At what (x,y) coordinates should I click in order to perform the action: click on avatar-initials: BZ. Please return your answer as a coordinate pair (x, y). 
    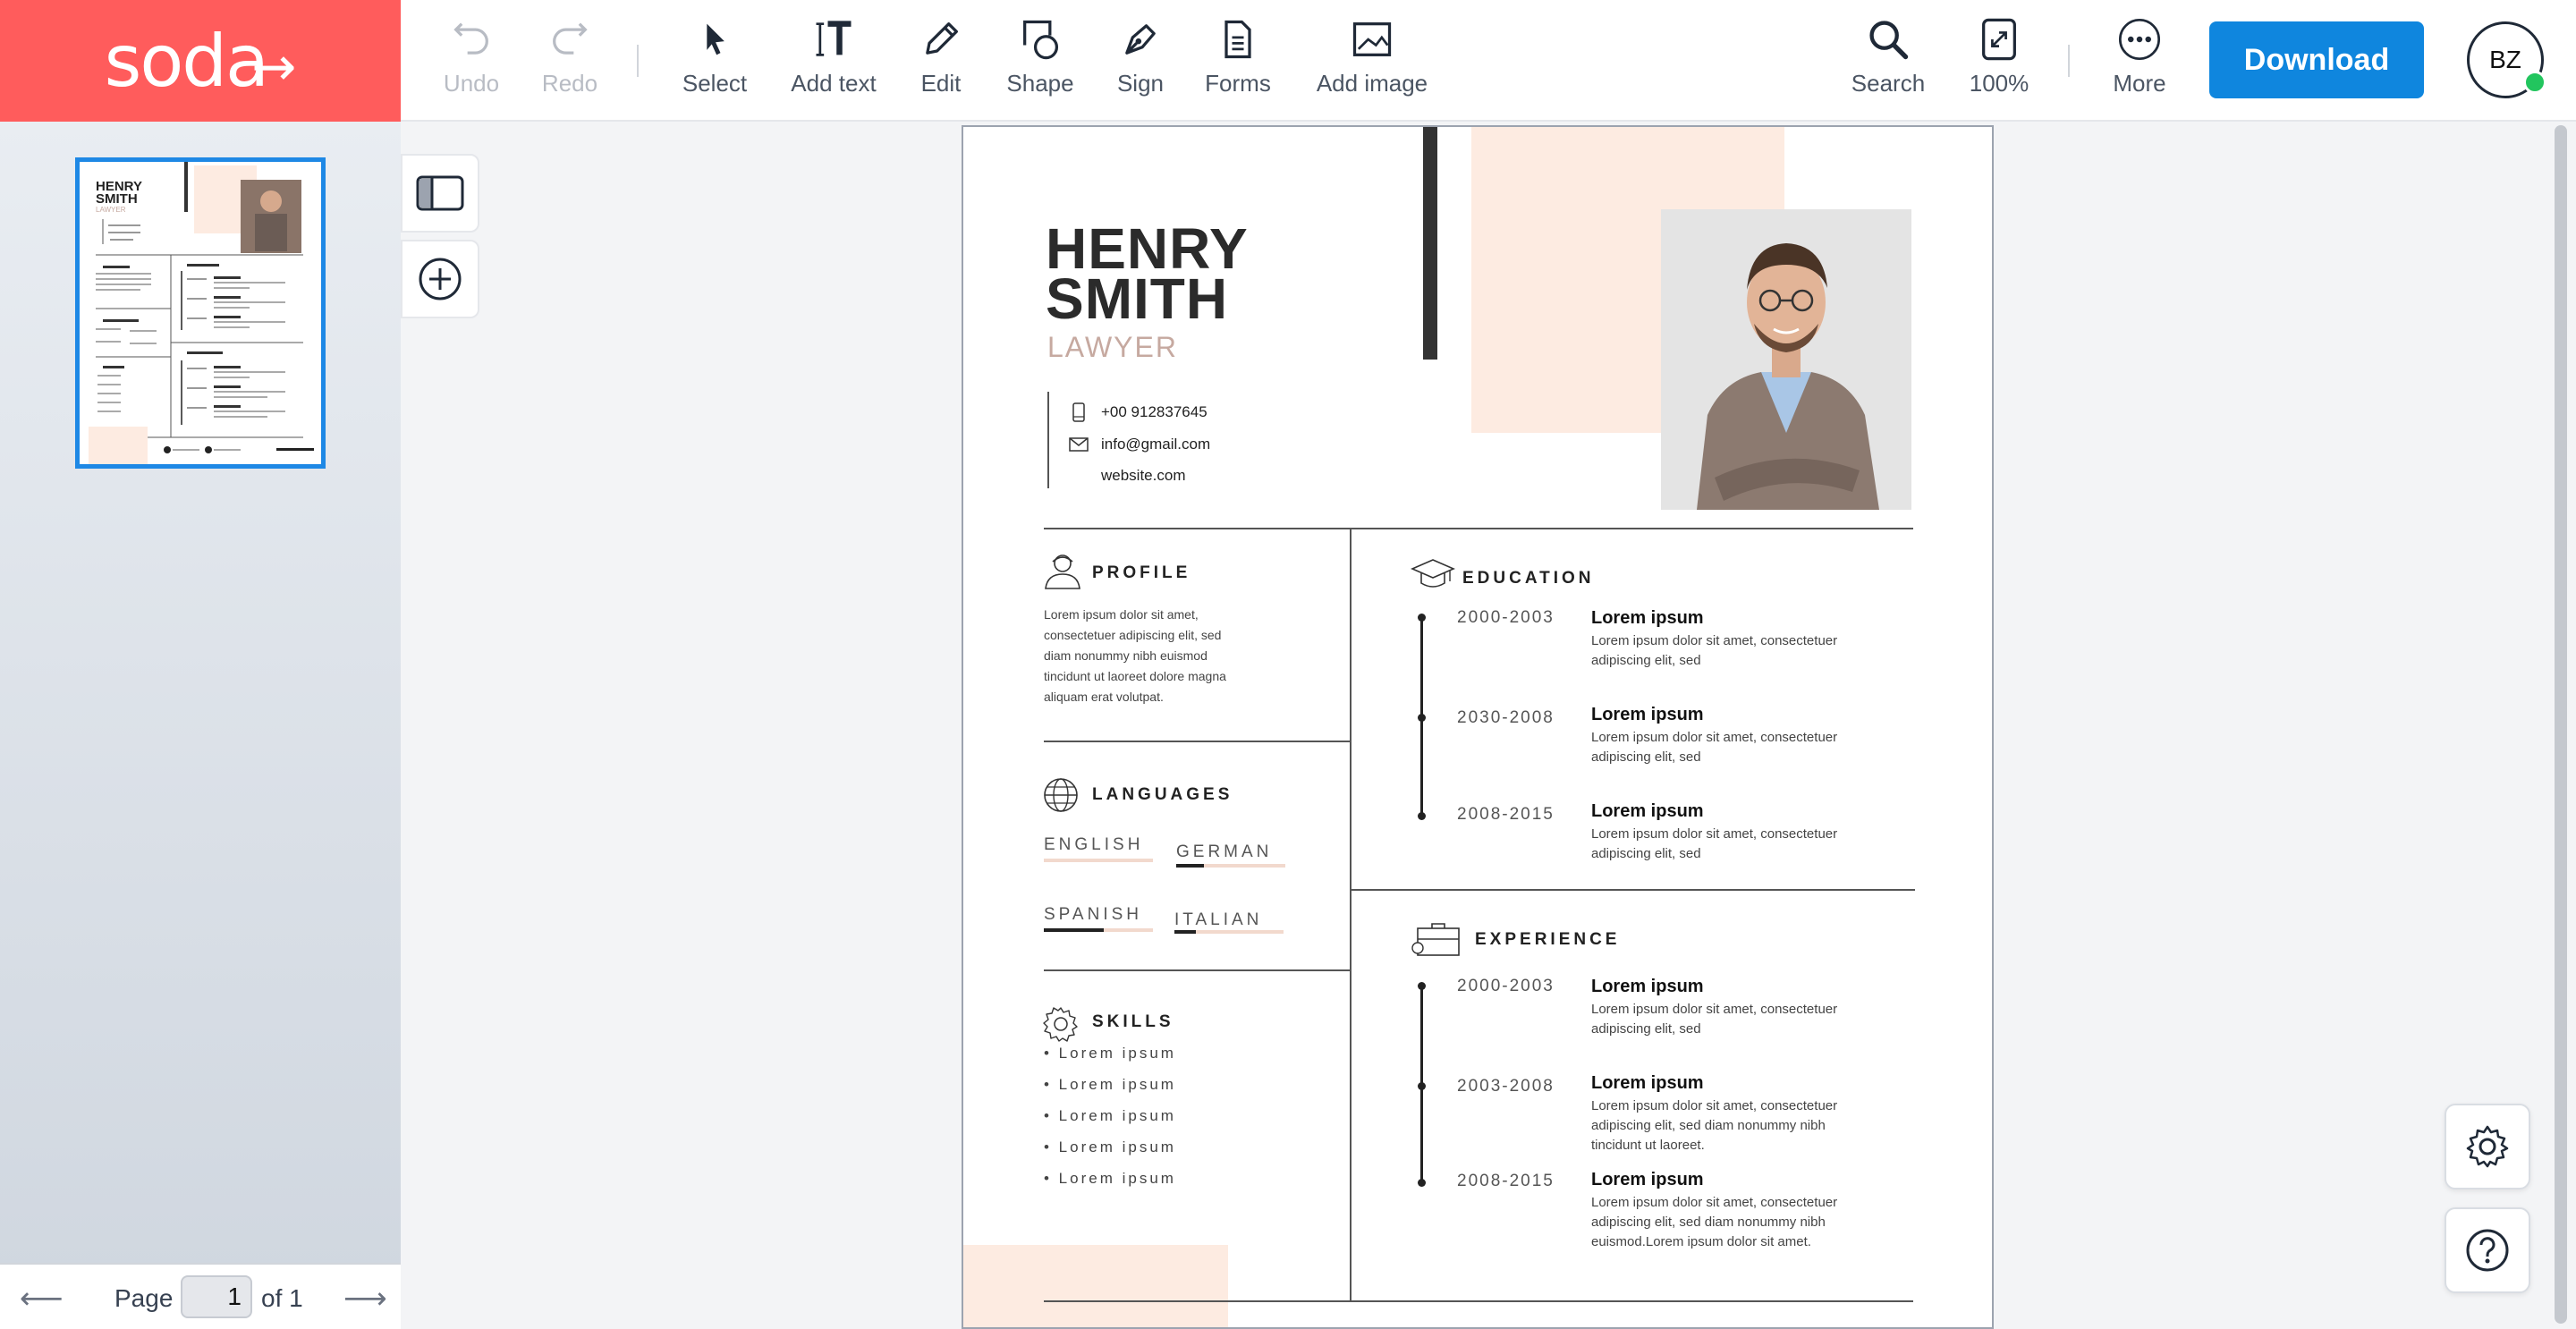
    Looking at the image, I should click on (2505, 59).